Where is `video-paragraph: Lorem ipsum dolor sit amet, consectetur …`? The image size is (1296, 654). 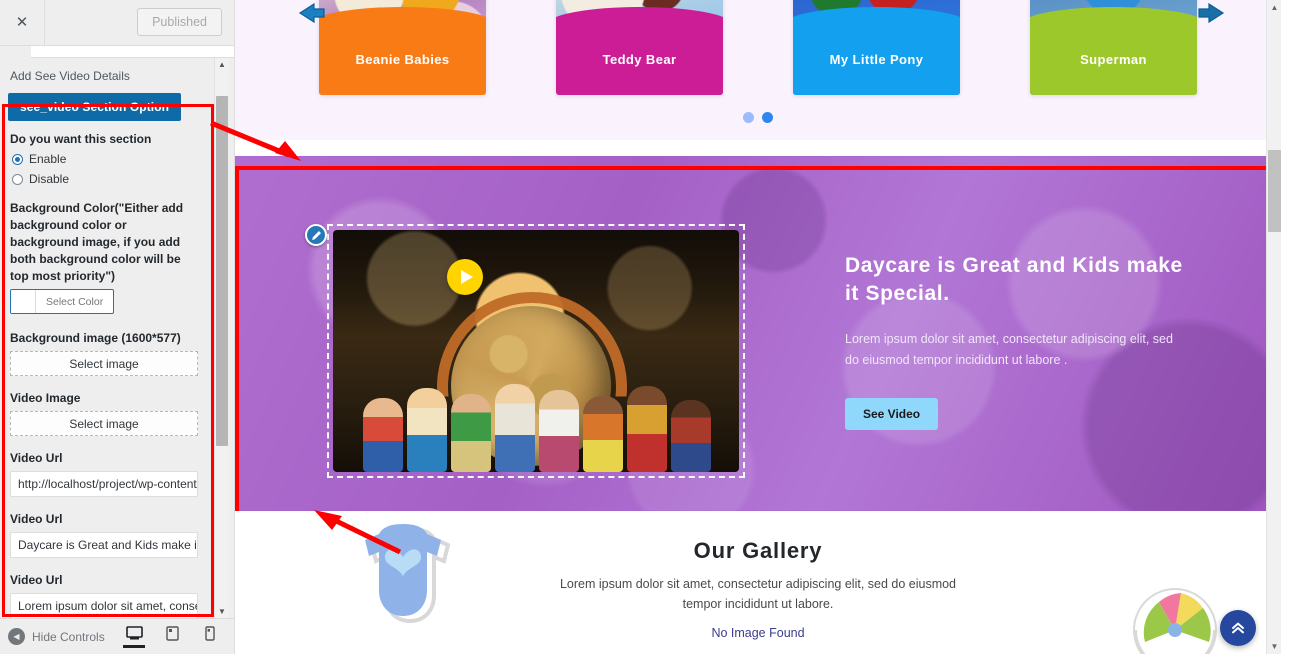
video-paragraph: Lorem ipsum dolor sit amet, consectetur … is located at coordinates (1009, 349).